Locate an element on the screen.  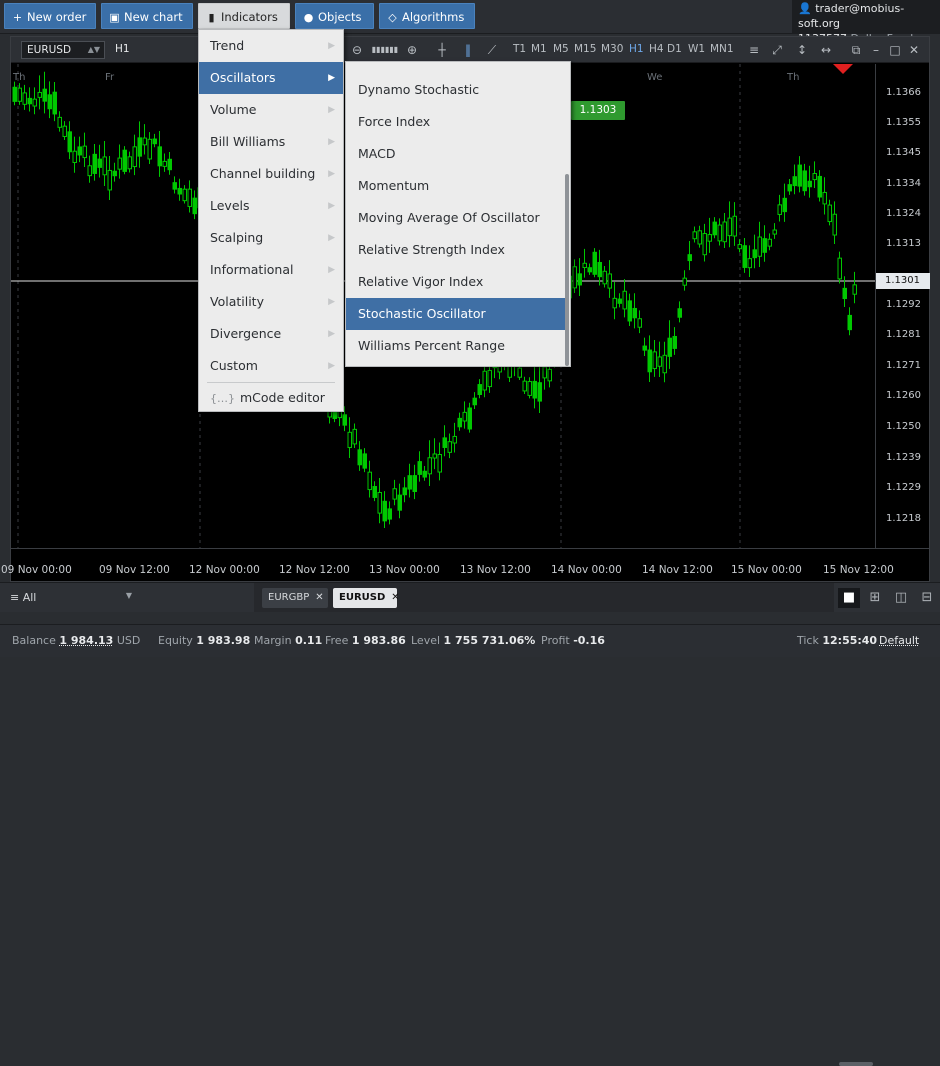
timeframe-m1: M1 is located at coordinates (539, 49).